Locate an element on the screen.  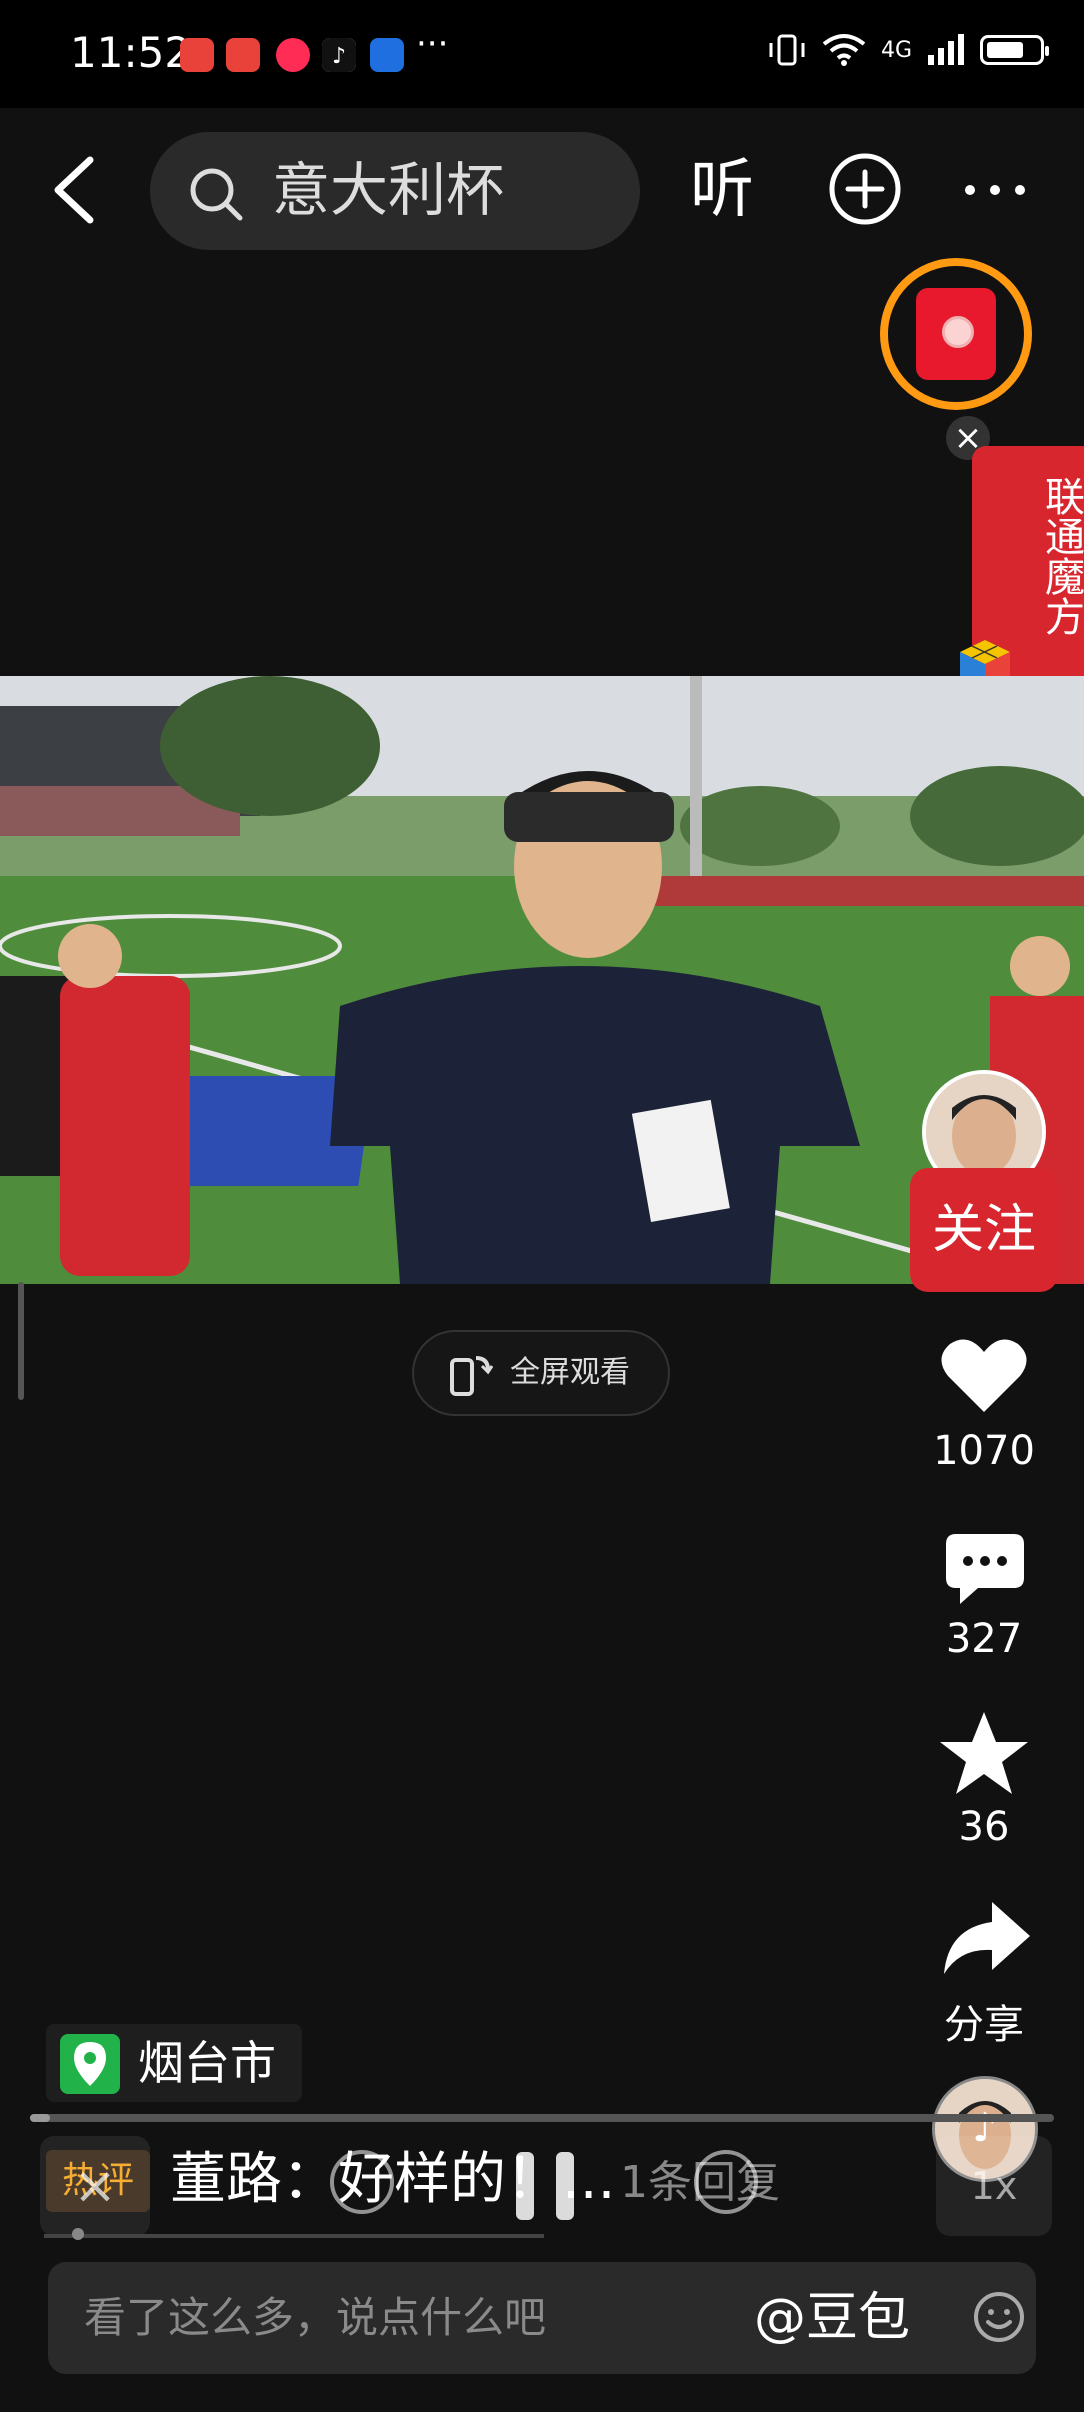
vibrate-icon is located at coordinates (787, 50).